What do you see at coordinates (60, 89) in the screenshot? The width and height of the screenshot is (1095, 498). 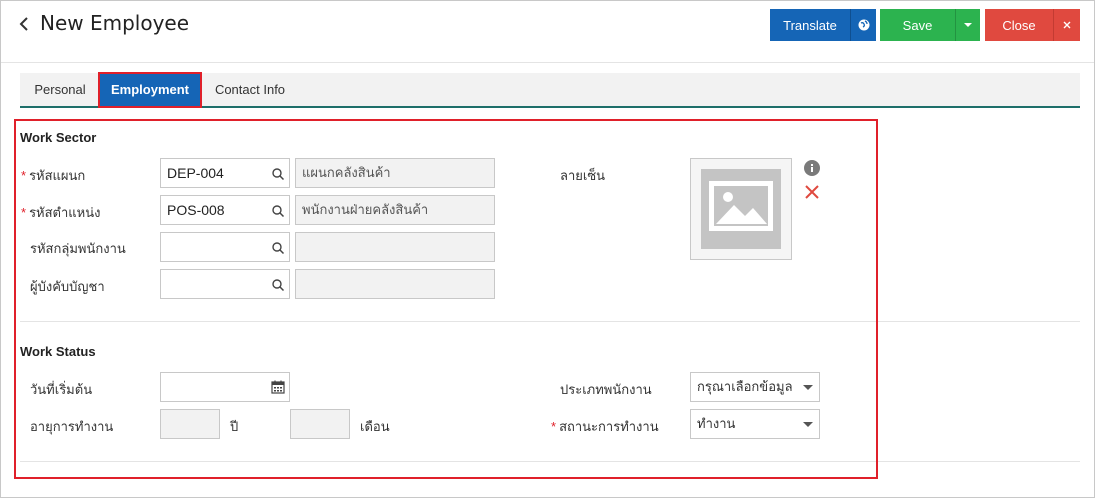 I see `tab-personal: Personal` at bounding box center [60, 89].